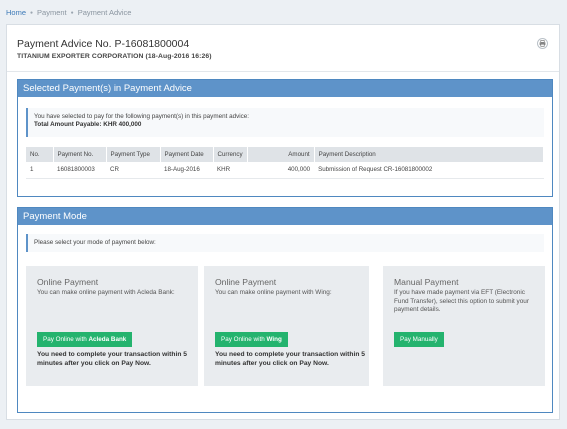 Image resolution: width=567 pixels, height=429 pixels. Describe the element at coordinates (88, 124) in the screenshot. I see `total-amount-payable: Total Amount Payable: KHR 400,000` at that location.